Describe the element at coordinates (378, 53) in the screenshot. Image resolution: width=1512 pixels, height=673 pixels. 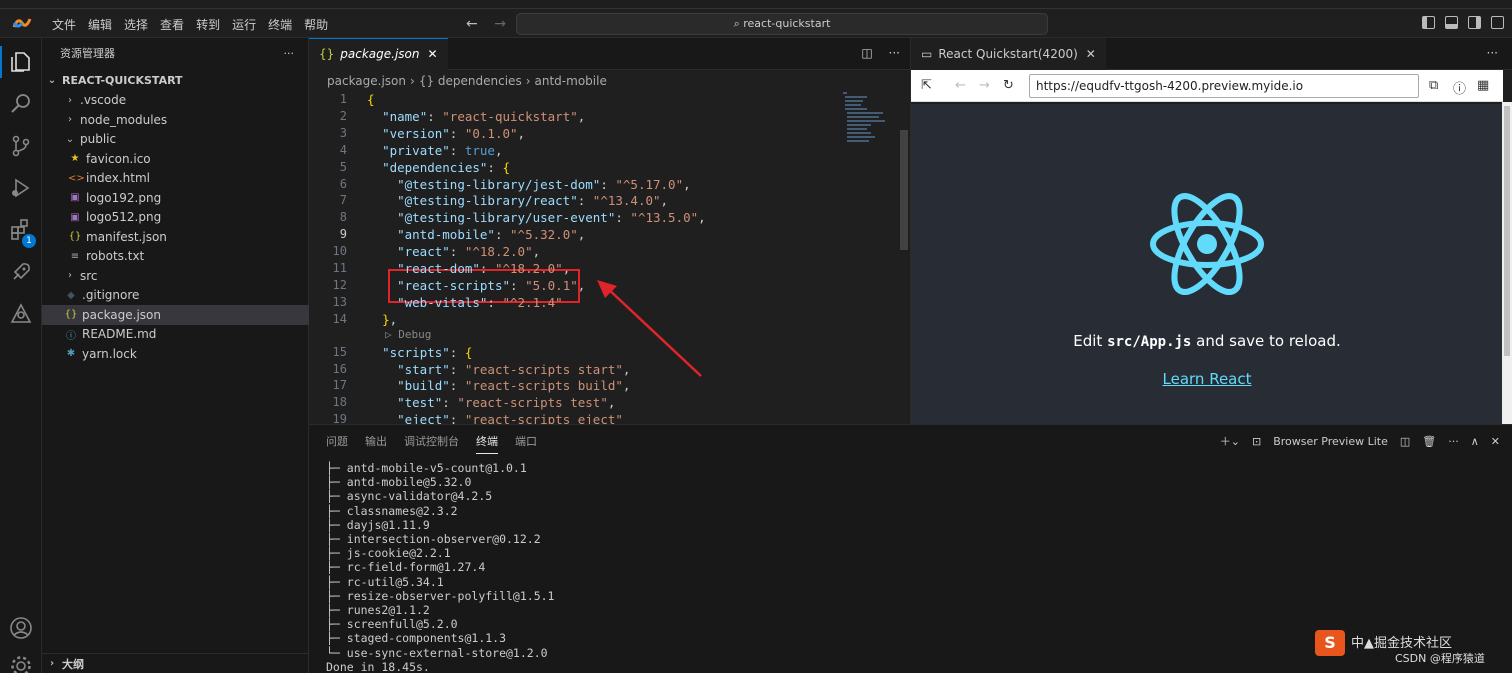
I see `tab-package-json: {} package.json ✕` at that location.